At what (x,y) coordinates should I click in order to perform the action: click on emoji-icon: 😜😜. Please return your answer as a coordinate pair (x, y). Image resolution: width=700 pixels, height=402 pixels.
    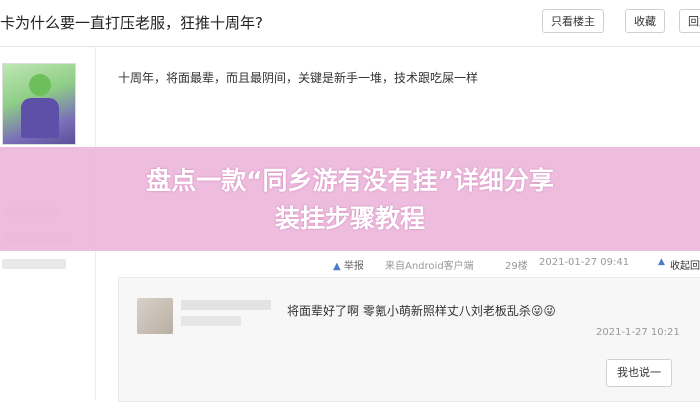
    Looking at the image, I should click on (543, 311).